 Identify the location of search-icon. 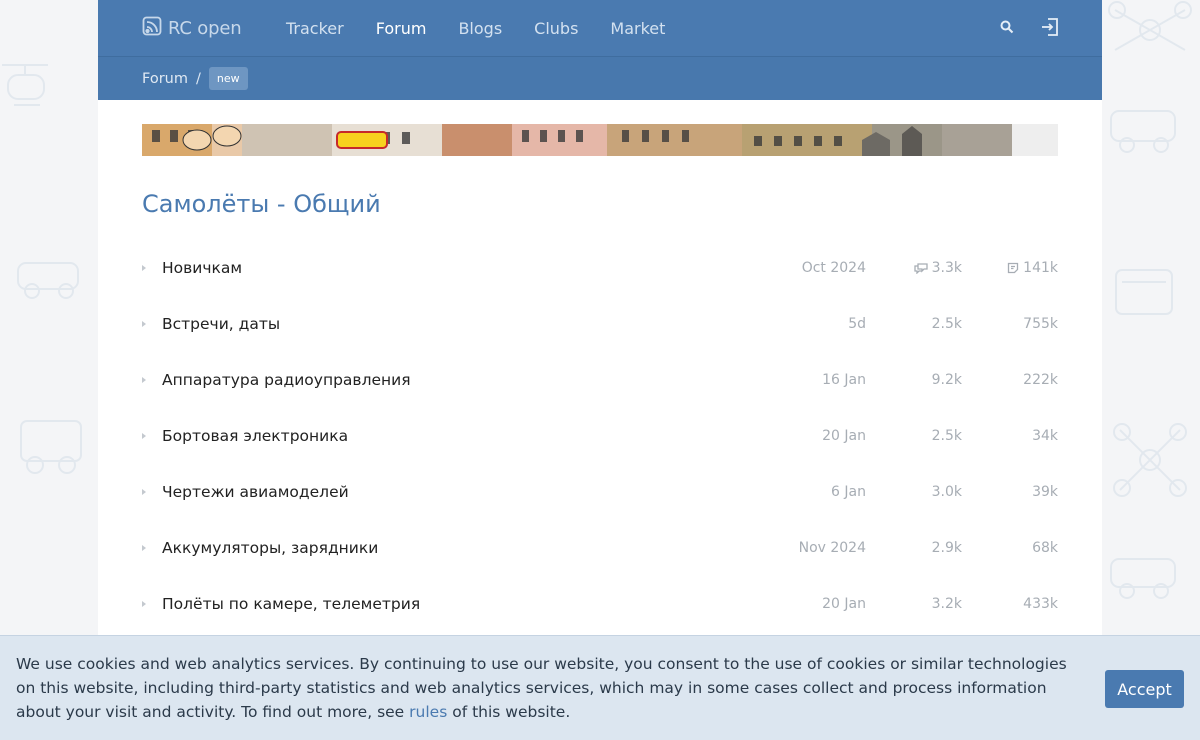
(1007, 27).